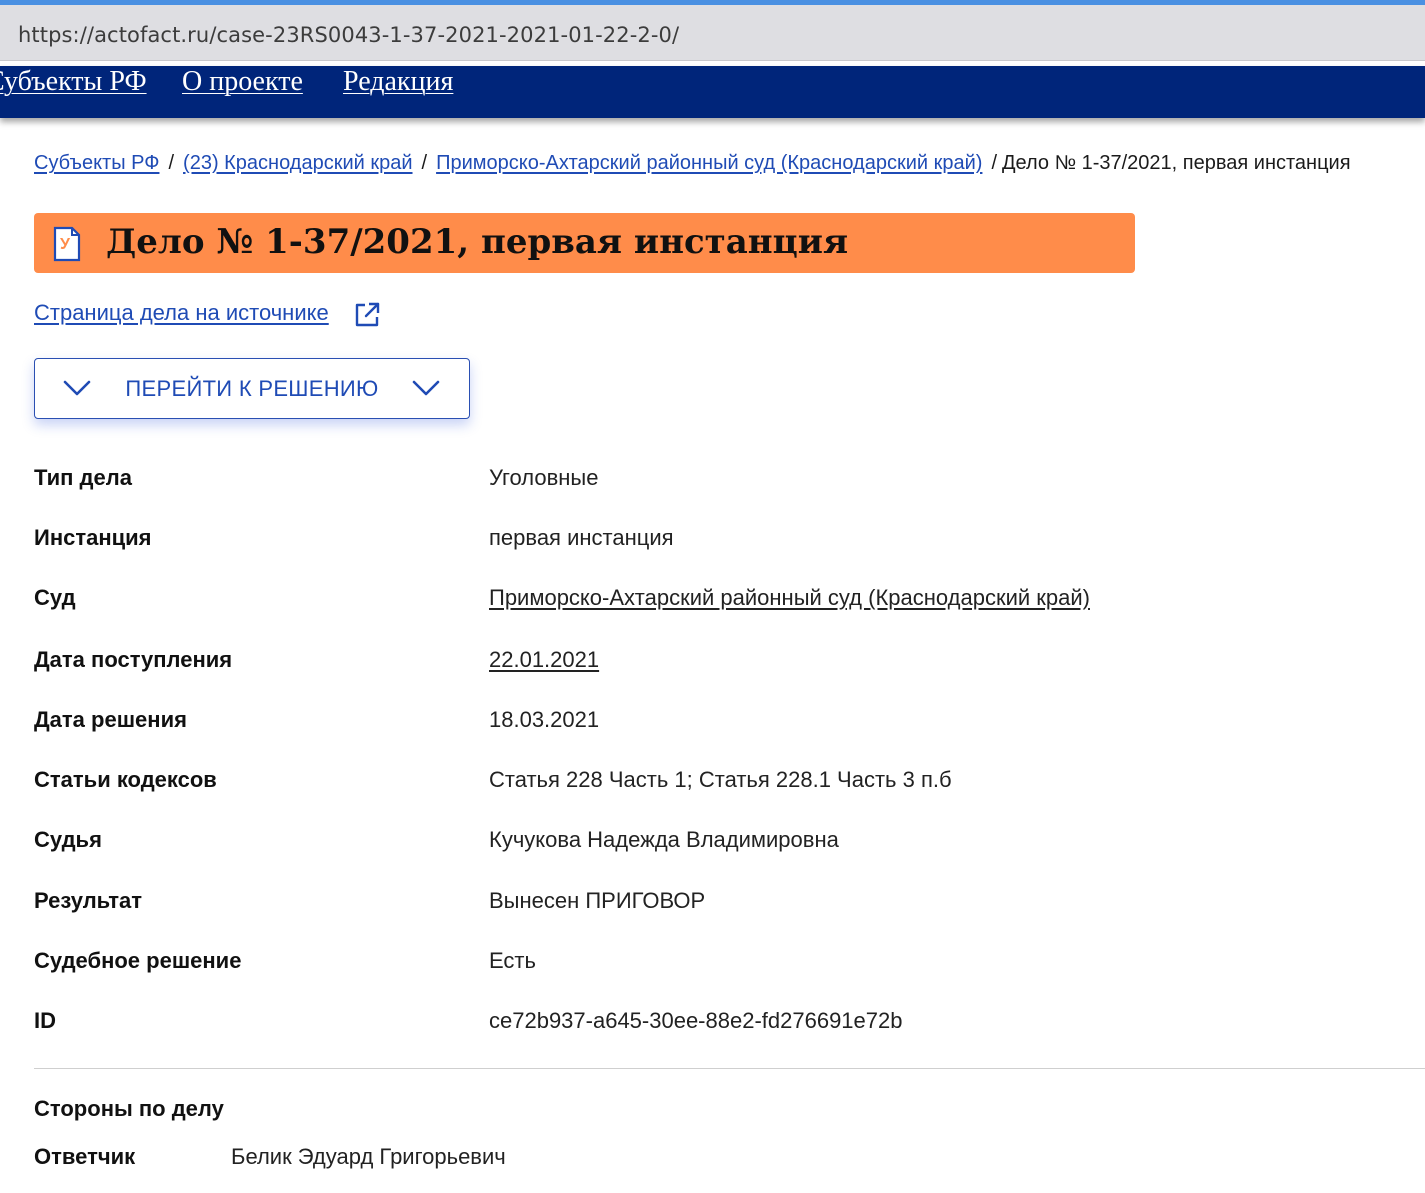 The width and height of the screenshot is (1425, 1193). Describe the element at coordinates (426, 388) in the screenshot. I see `chevron-down-icon` at that location.